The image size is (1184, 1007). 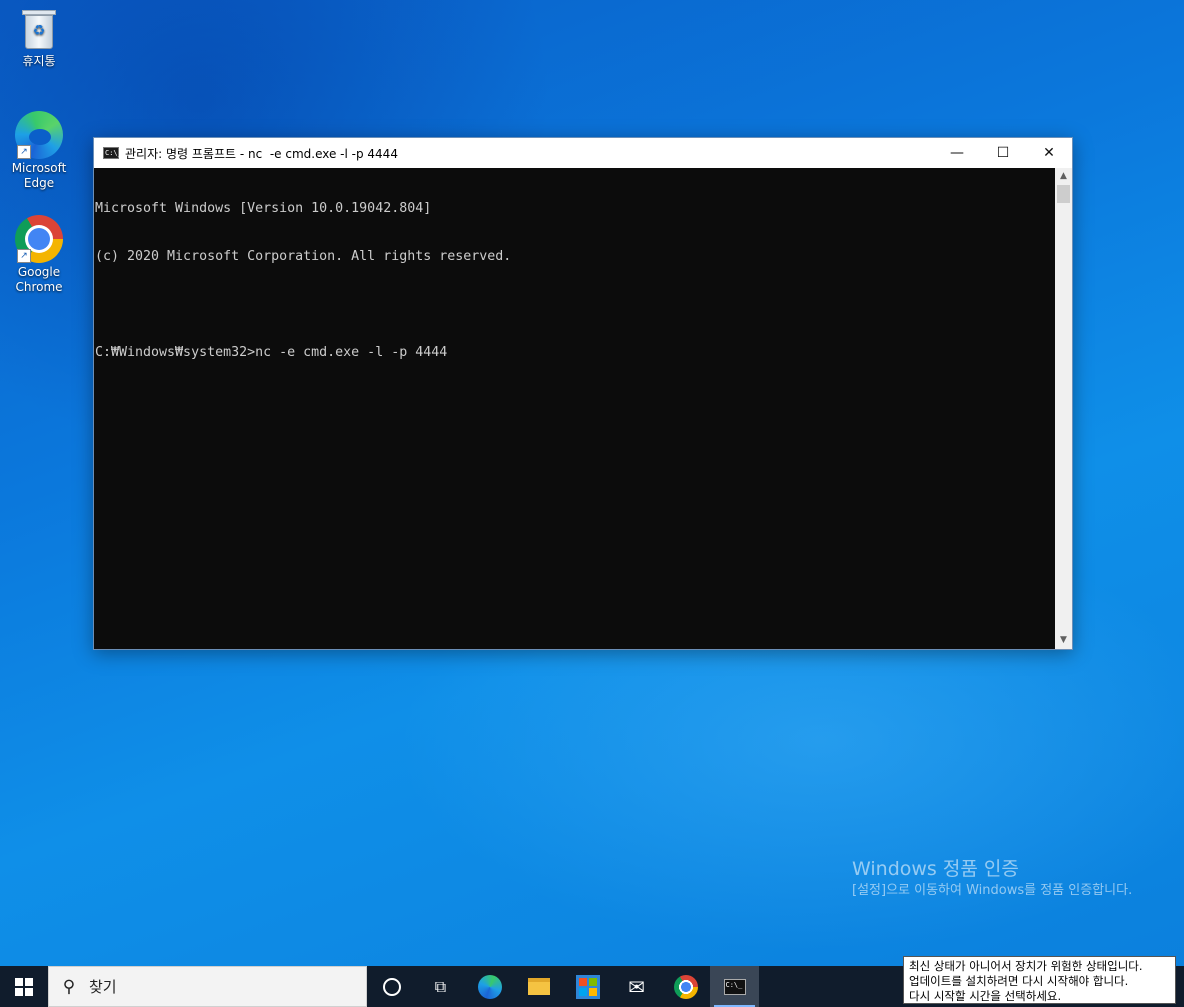 I want to click on file-explorer-icon, so click(x=538, y=986).